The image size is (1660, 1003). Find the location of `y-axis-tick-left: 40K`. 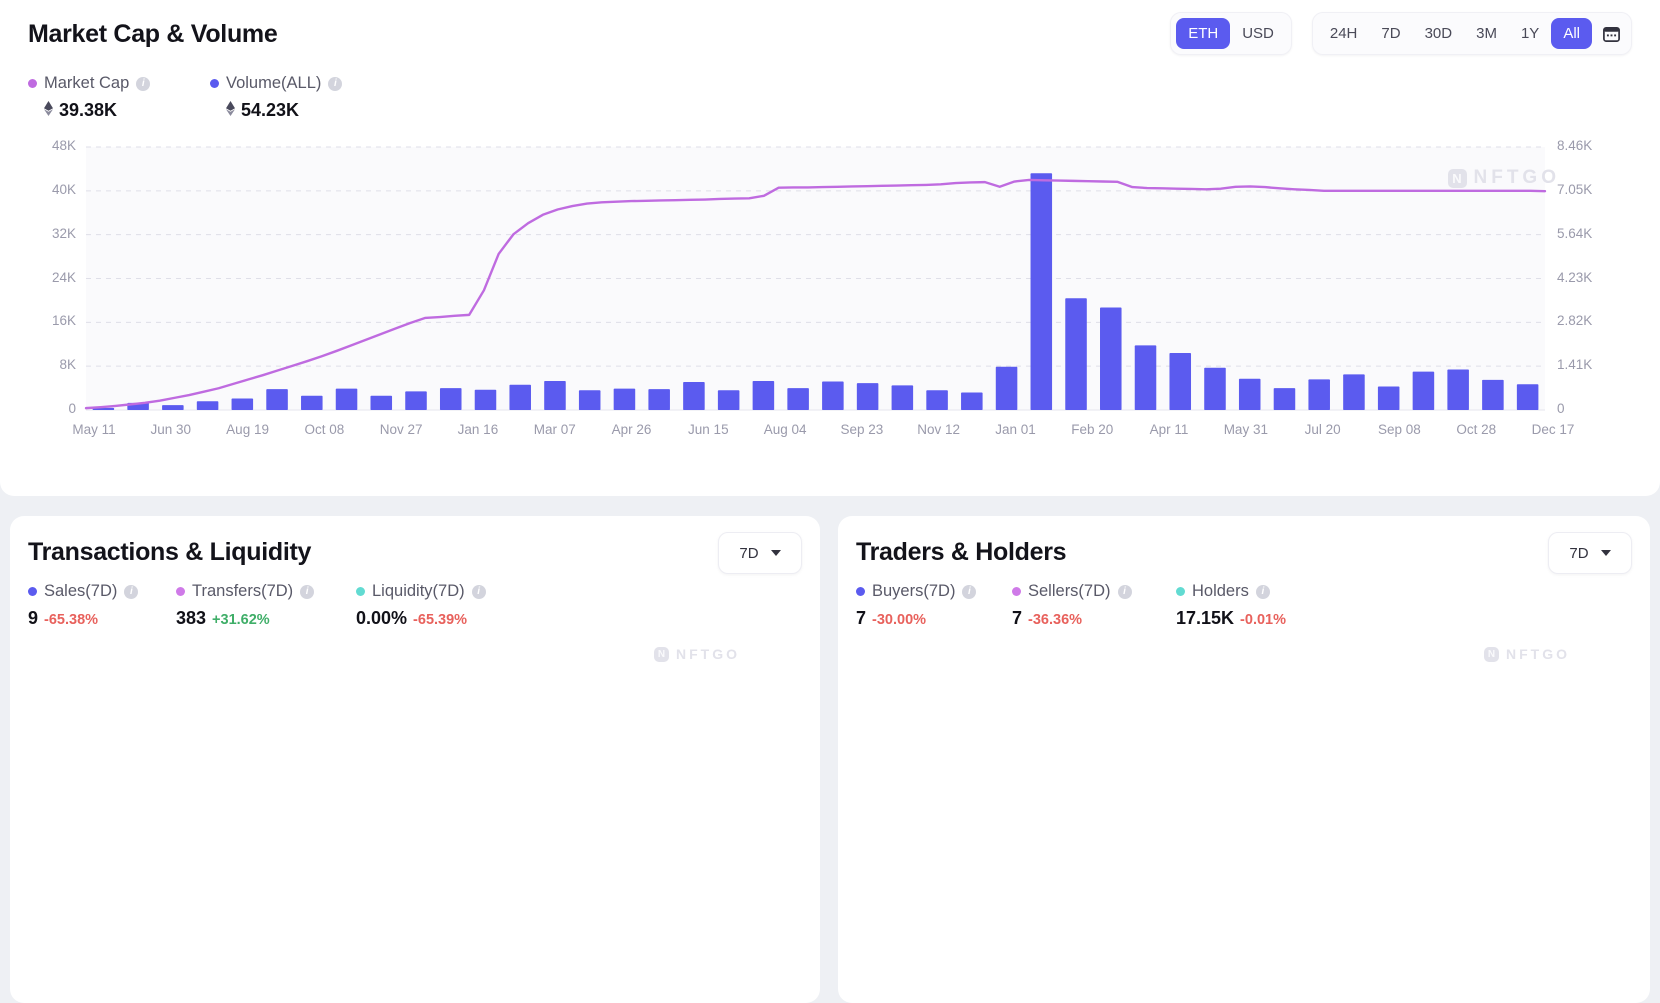

y-axis-tick-left: 40K is located at coordinates (63, 189).